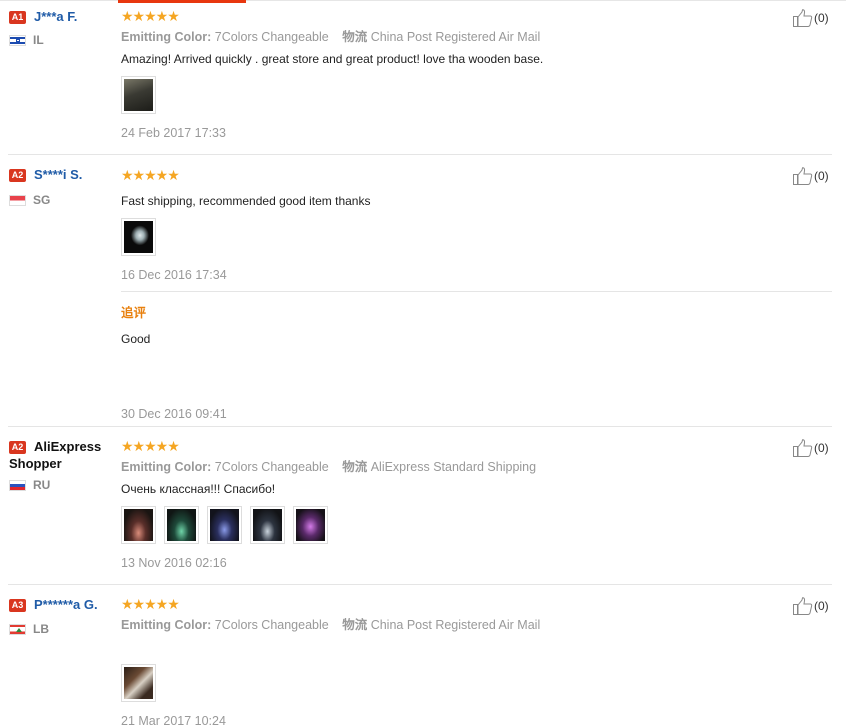 Image resolution: width=846 pixels, height=725 pixels. I want to click on buyer-country: IL, so click(38, 40).